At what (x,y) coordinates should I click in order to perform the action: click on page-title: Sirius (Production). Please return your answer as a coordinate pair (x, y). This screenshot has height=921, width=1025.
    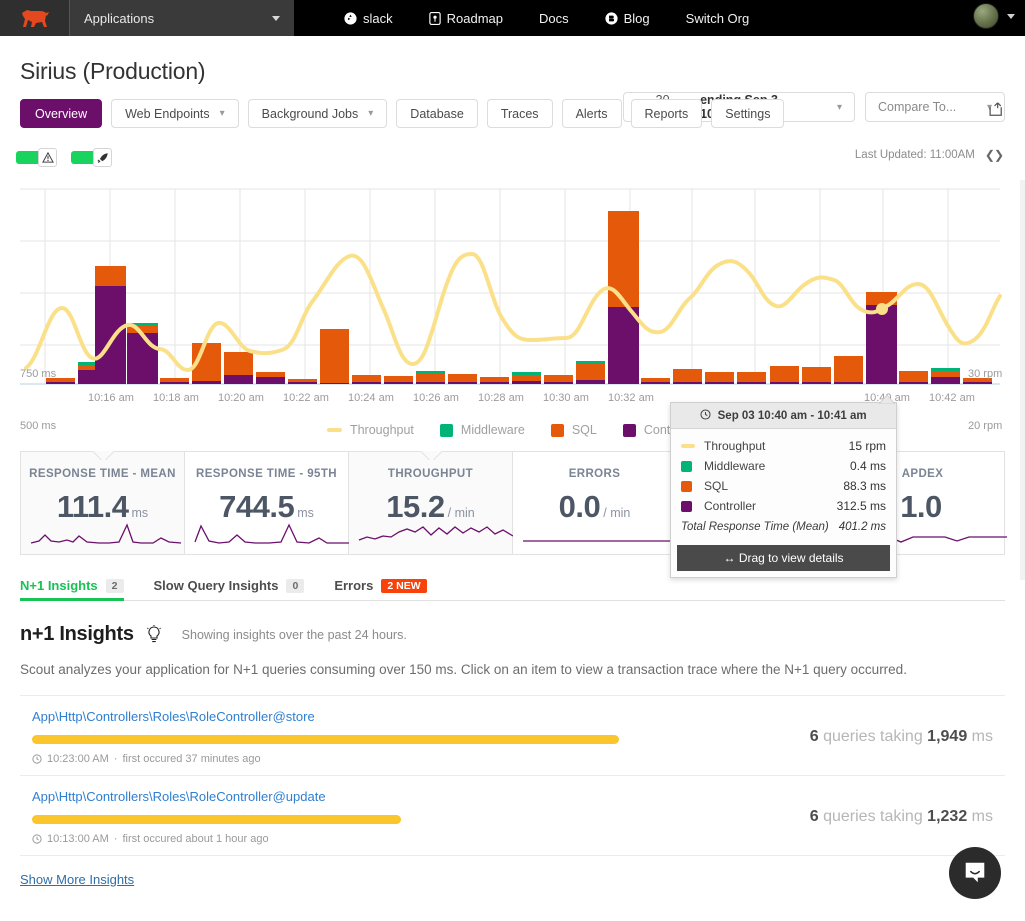
    Looking at the image, I should click on (113, 71).